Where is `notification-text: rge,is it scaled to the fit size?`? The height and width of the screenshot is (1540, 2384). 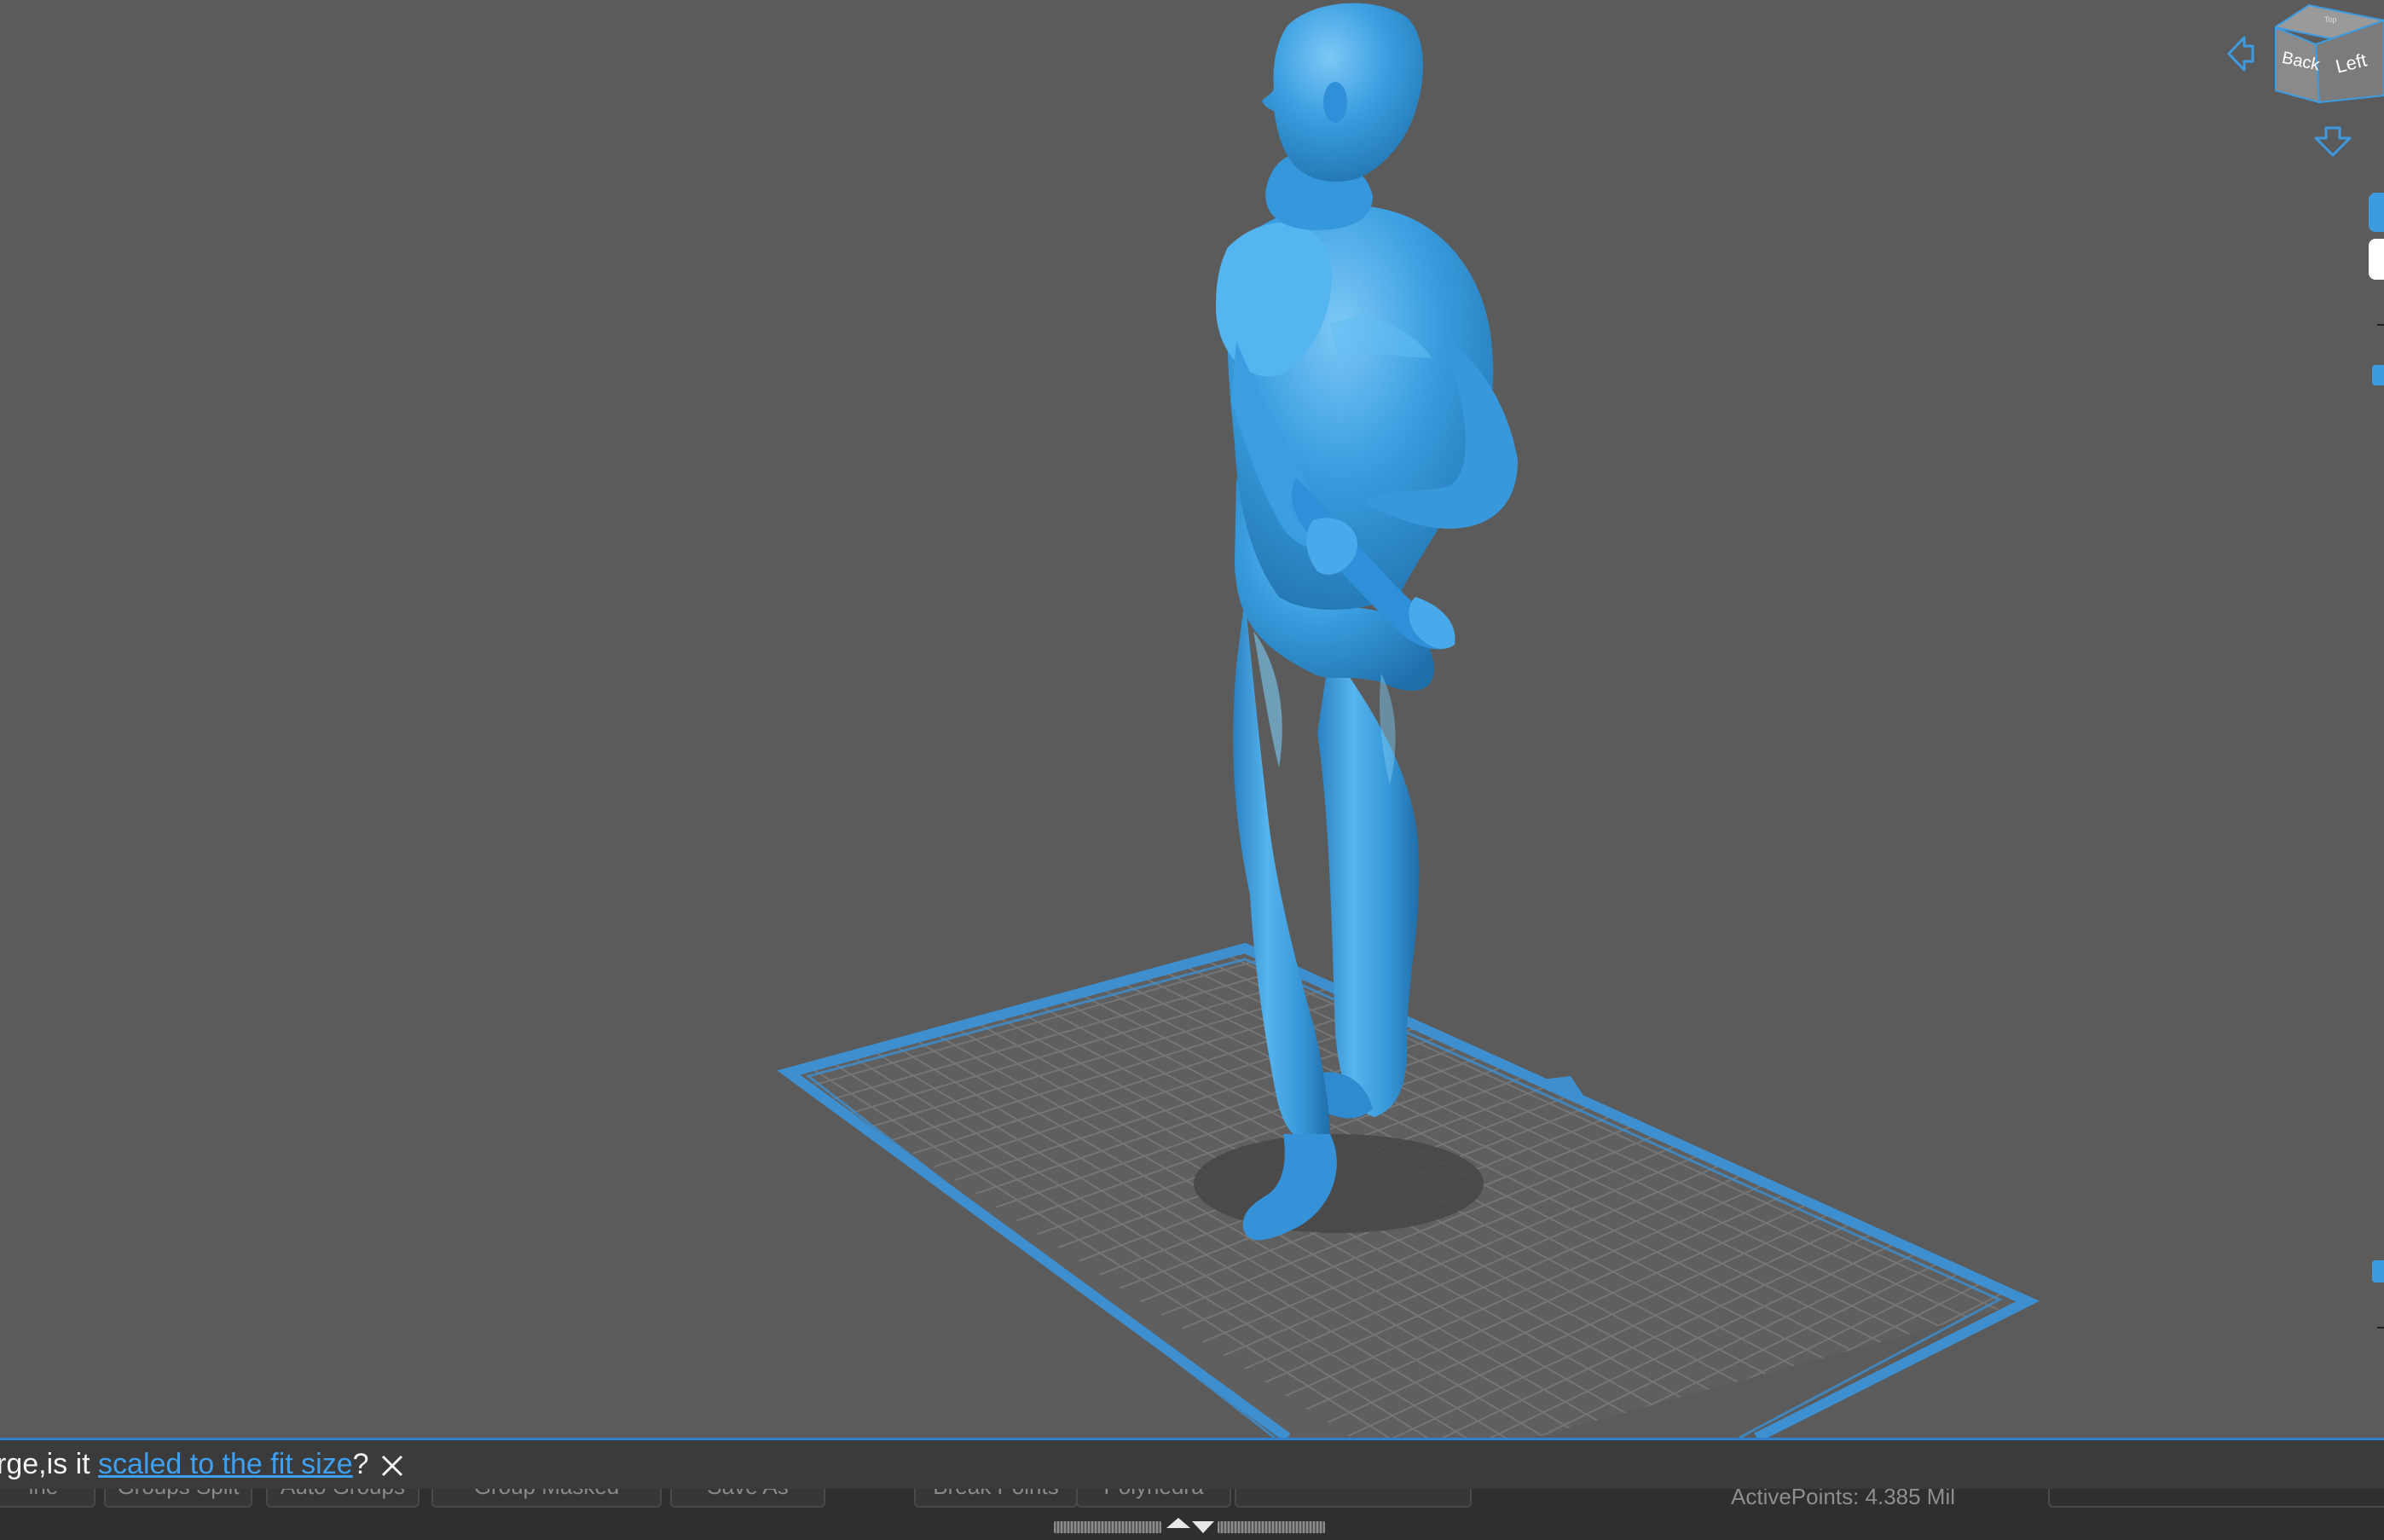 notification-text: rge,is it scaled to the fit size? is located at coordinates (184, 1464).